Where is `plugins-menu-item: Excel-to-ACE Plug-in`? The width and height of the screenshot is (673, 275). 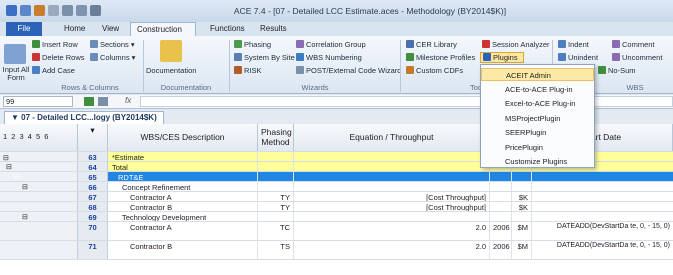
plugins-menu-item: Excel-to-ACE Plug-in is located at coordinates (537, 103).